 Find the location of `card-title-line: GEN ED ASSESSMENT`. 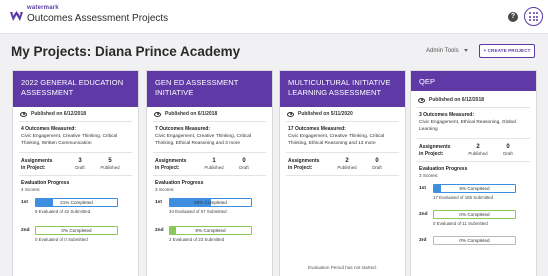

card-title-line: GEN ED ASSESSMENT is located at coordinates (197, 82).